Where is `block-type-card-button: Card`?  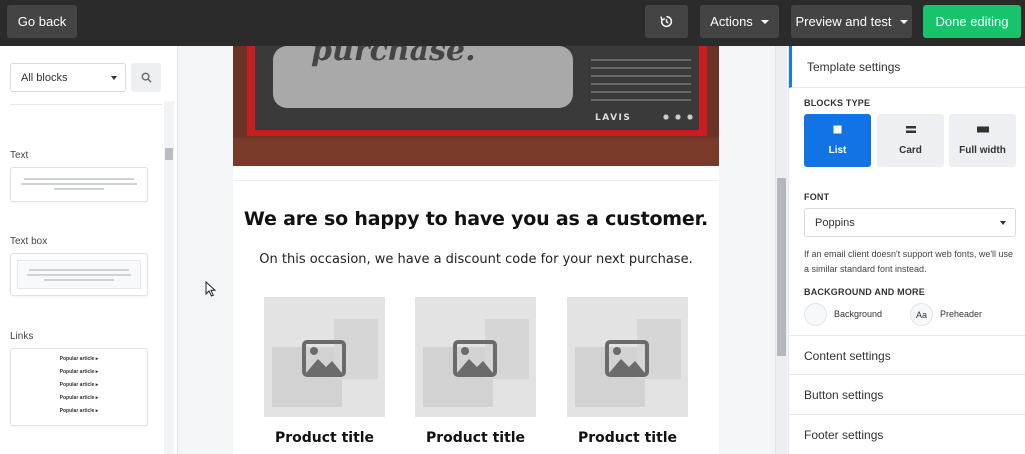
block-type-card-button: Card is located at coordinates (910, 140).